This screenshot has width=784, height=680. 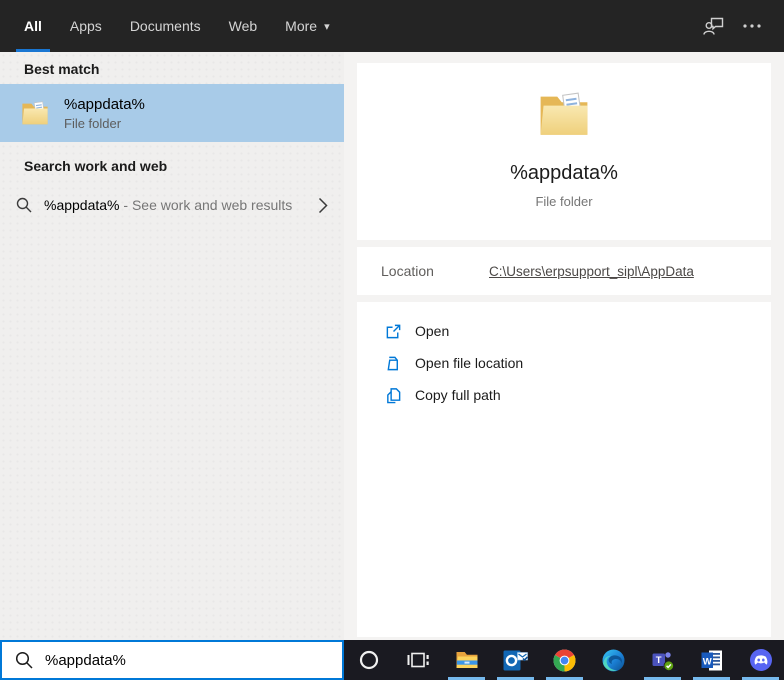 I want to click on file-explorer-icon, so click(x=466, y=660).